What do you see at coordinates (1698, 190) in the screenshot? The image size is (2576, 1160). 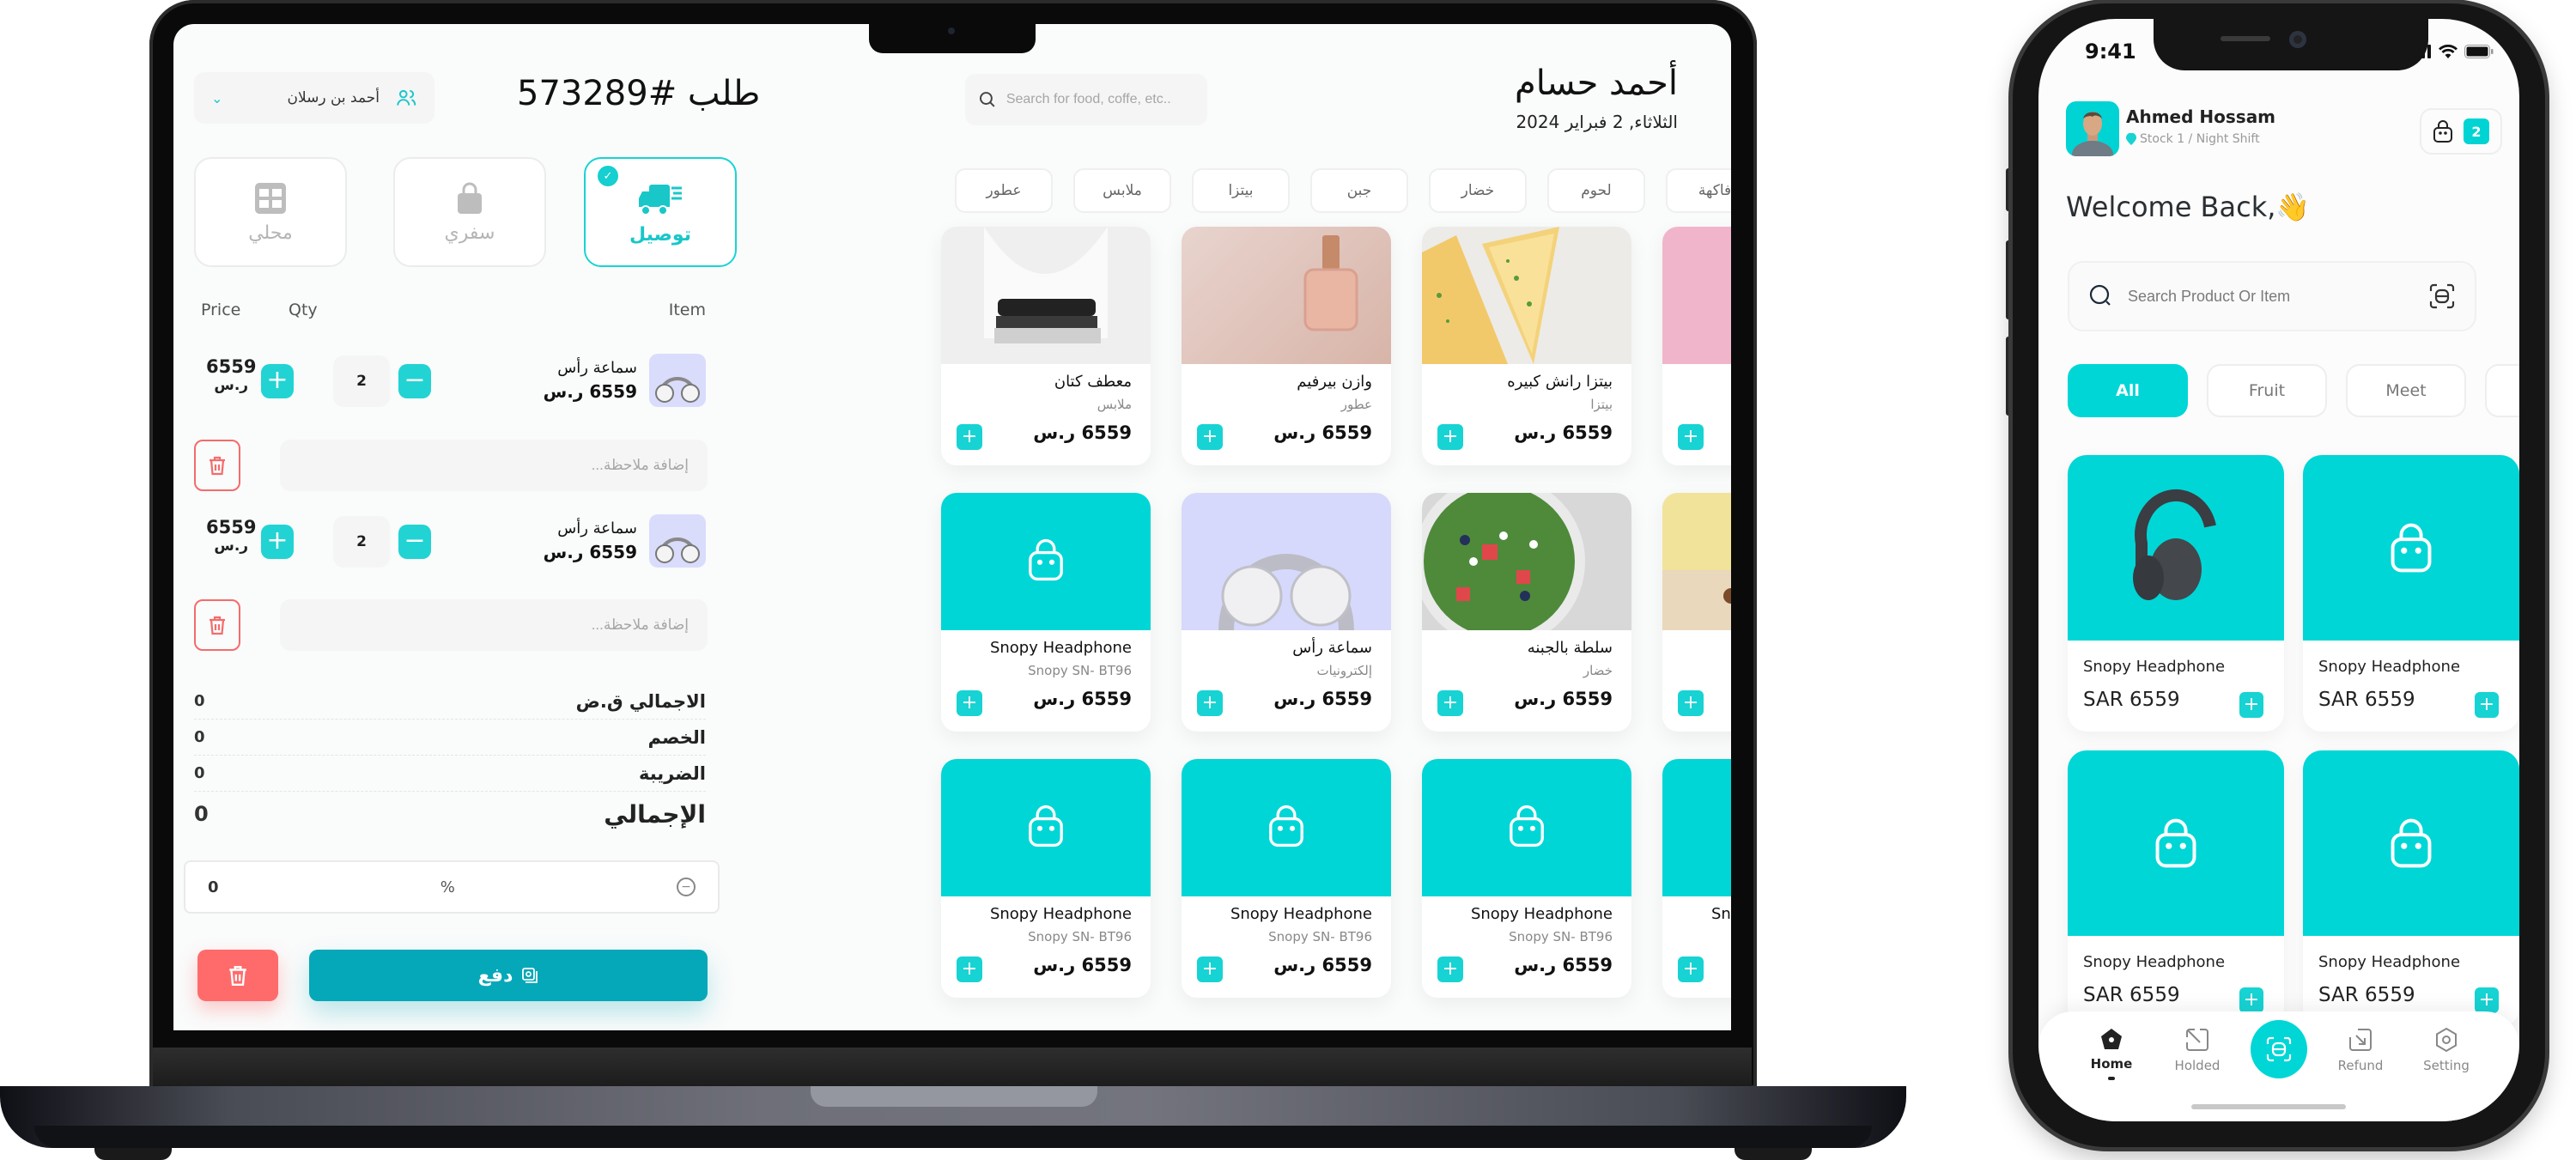 I see `category-chip: فاكهة` at bounding box center [1698, 190].